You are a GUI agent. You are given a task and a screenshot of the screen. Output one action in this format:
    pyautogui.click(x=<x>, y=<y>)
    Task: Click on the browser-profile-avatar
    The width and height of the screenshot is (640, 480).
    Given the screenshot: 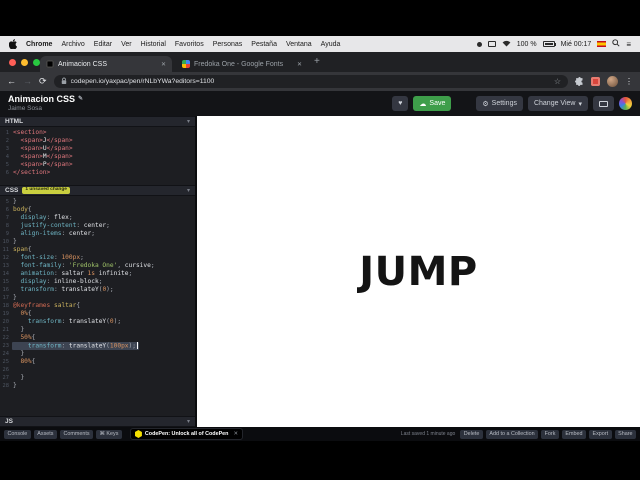 What is the action you would take?
    pyautogui.click(x=612, y=81)
    